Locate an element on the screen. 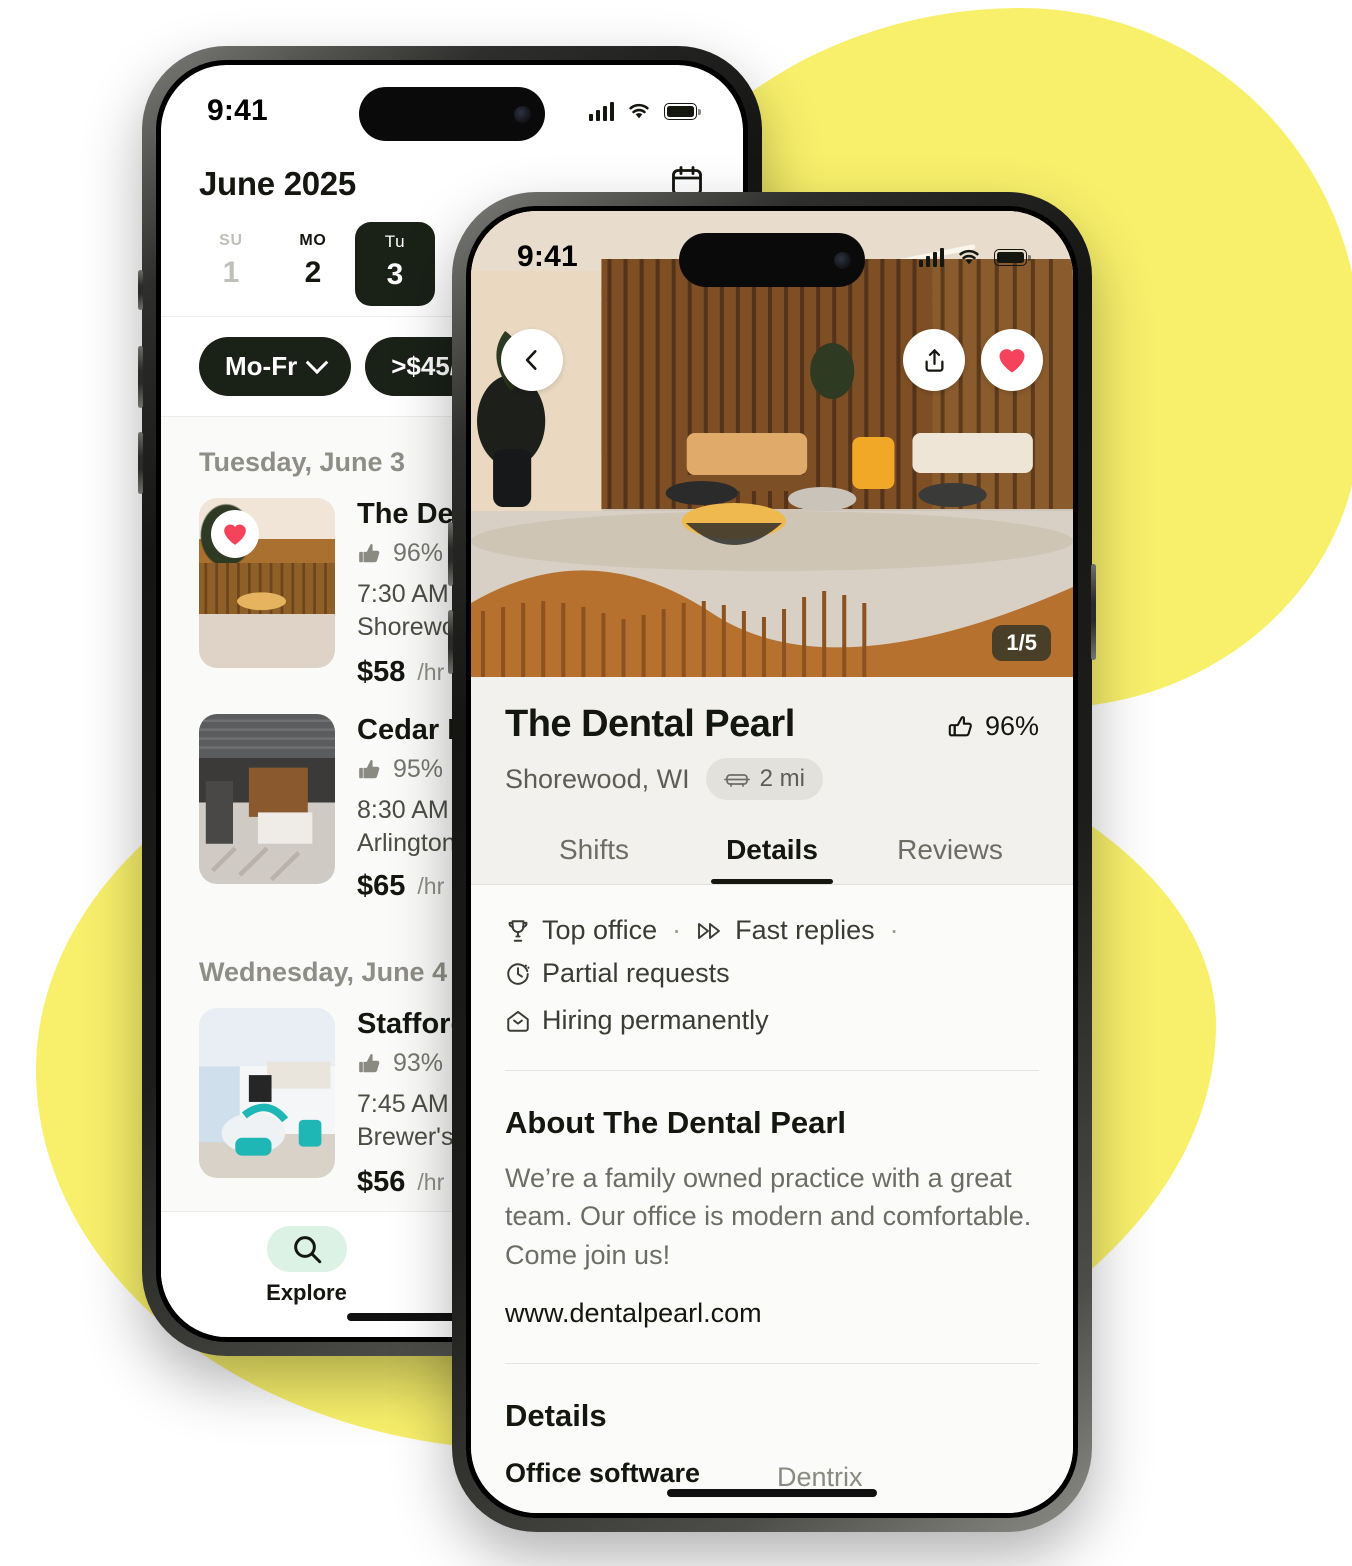 The image size is (1352, 1566). tab-details: Details is located at coordinates (772, 853).